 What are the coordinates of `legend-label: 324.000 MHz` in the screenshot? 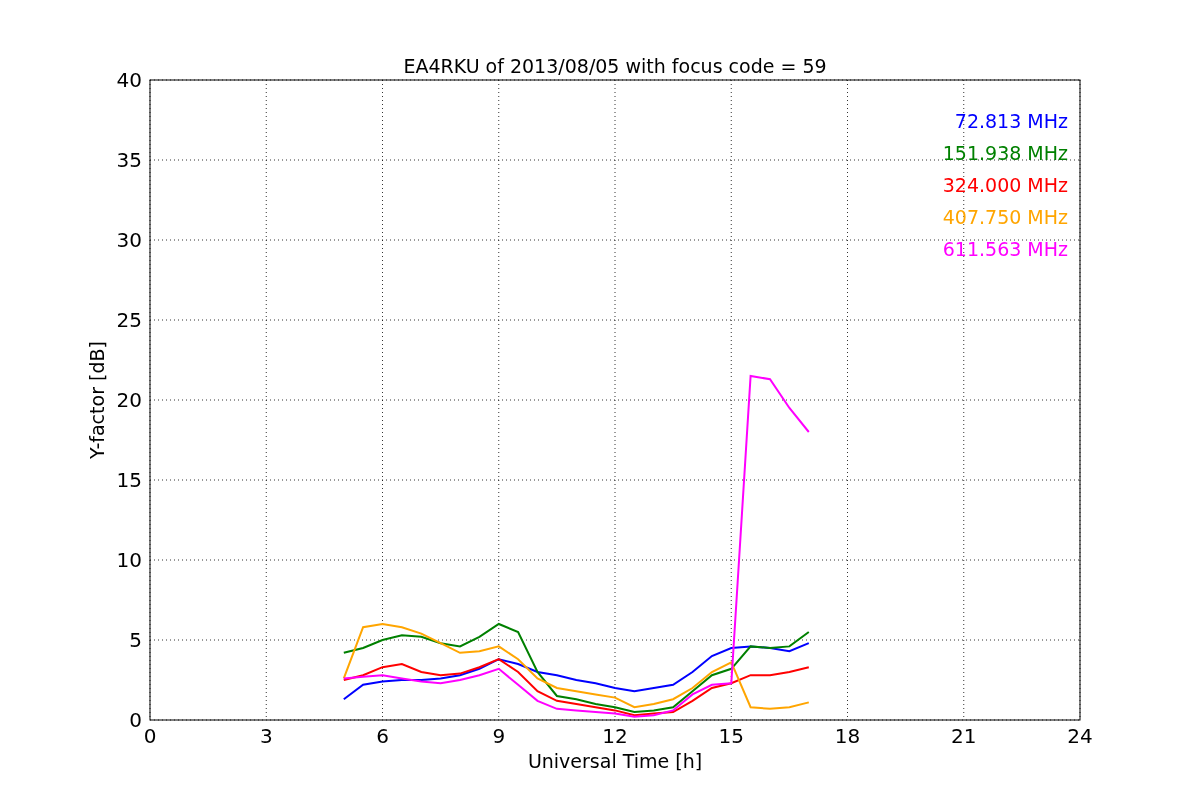 It's located at (1005, 185).